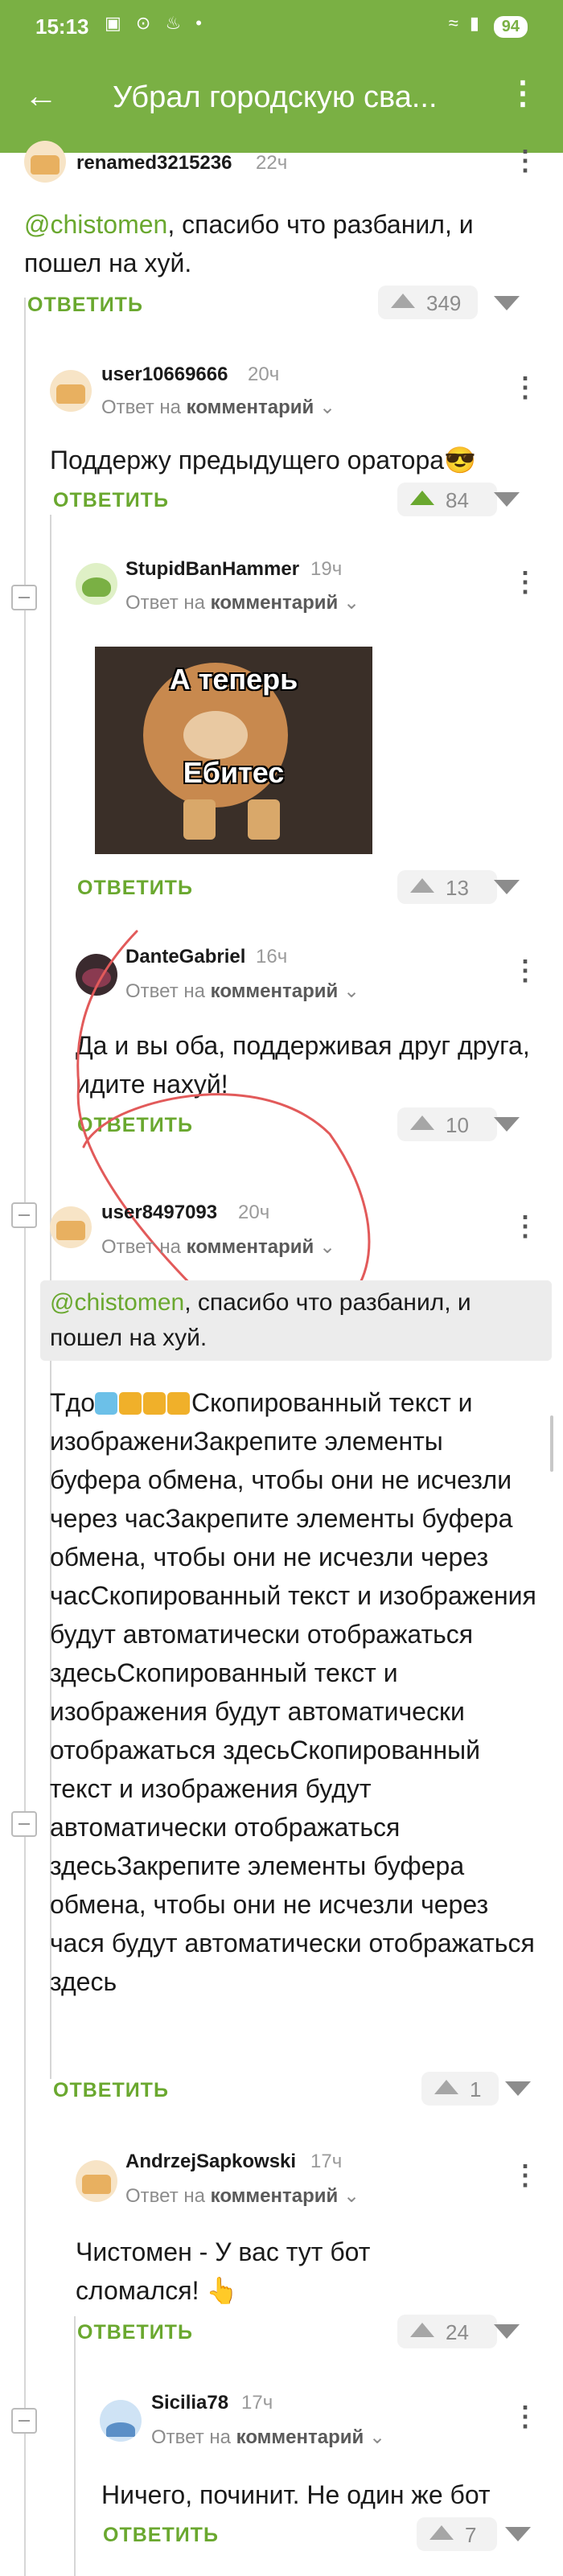  Describe the element at coordinates (326, 569) in the screenshot. I see `comment-time: 19ч` at that location.